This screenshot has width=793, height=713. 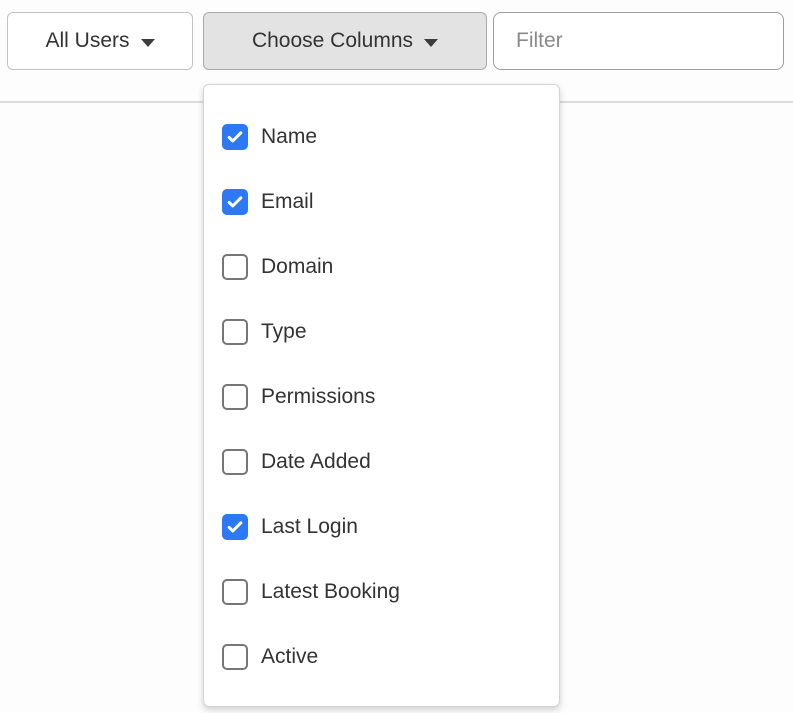 I want to click on column-item-label: Email, so click(x=287, y=201).